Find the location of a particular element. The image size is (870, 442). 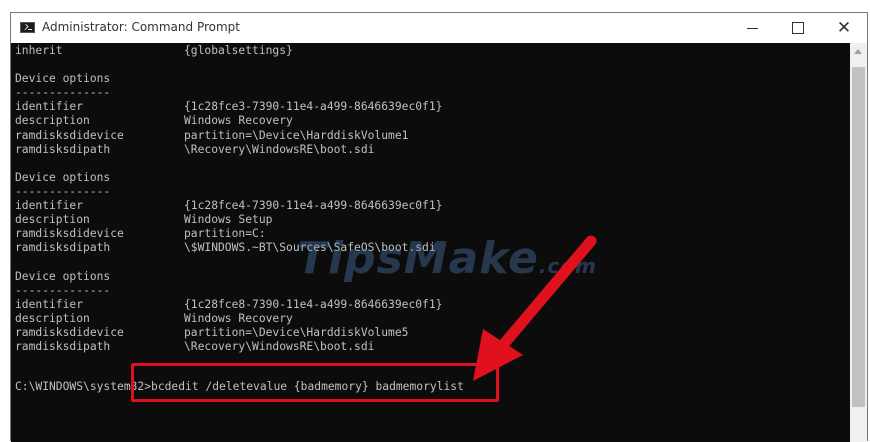

minimize-icon is located at coordinates (752, 28).